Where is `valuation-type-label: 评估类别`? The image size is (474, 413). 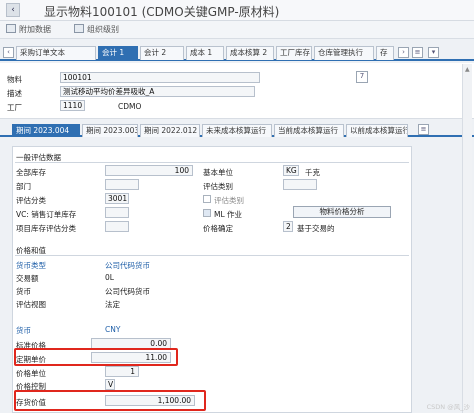 valuation-type-label: 评估类别 is located at coordinates (218, 186).